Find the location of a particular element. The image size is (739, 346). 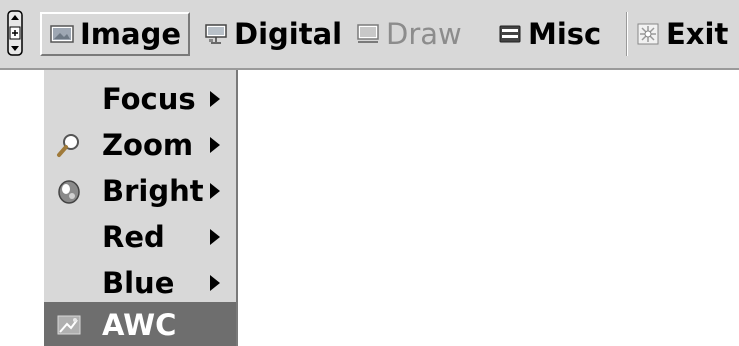

menu-exit: Exit is located at coordinates (682, 34).